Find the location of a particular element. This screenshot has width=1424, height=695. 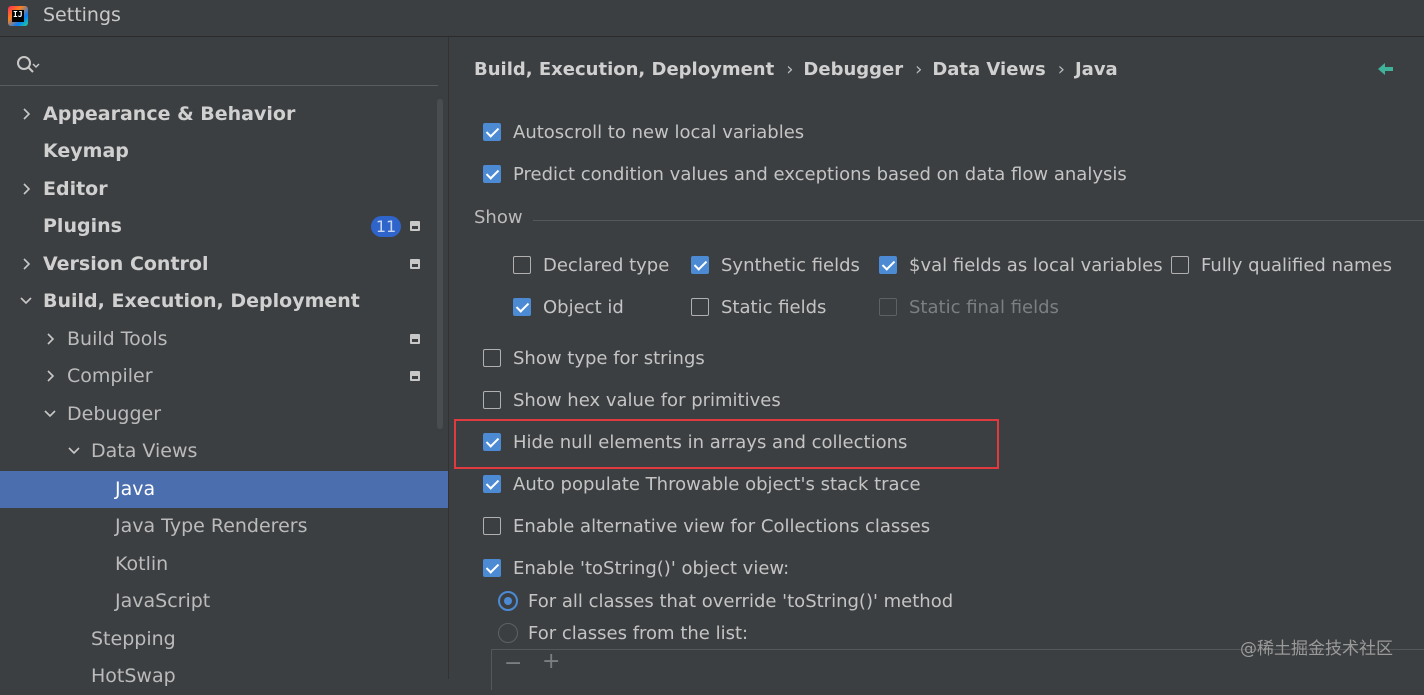

sidebar-item-editor: Editor is located at coordinates (224, 189).